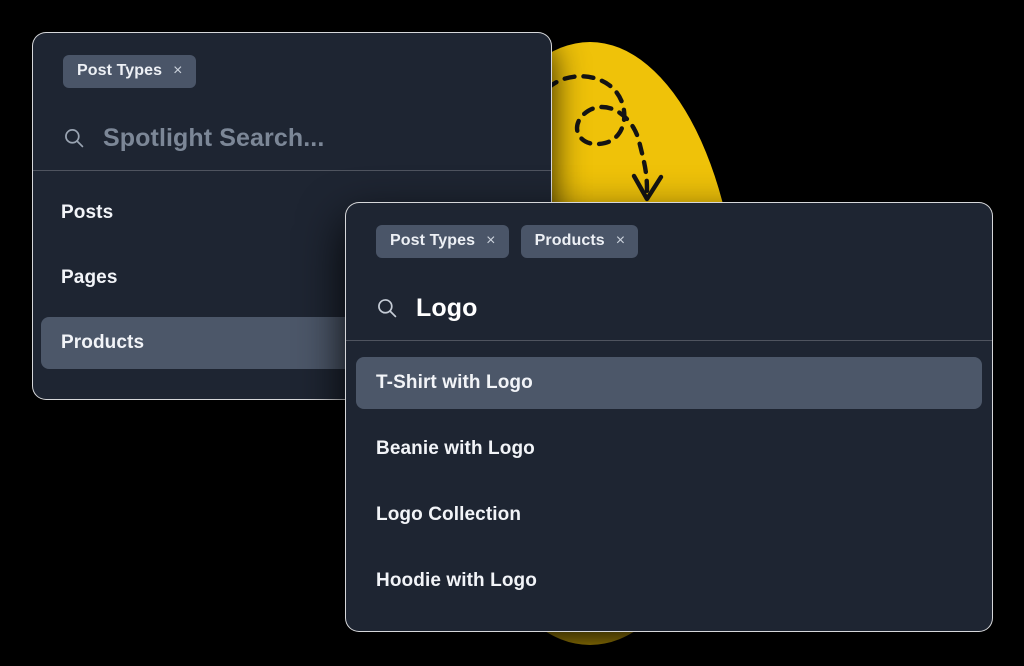  Describe the element at coordinates (569, 240) in the screenshot. I see `chip-label: Products` at that location.